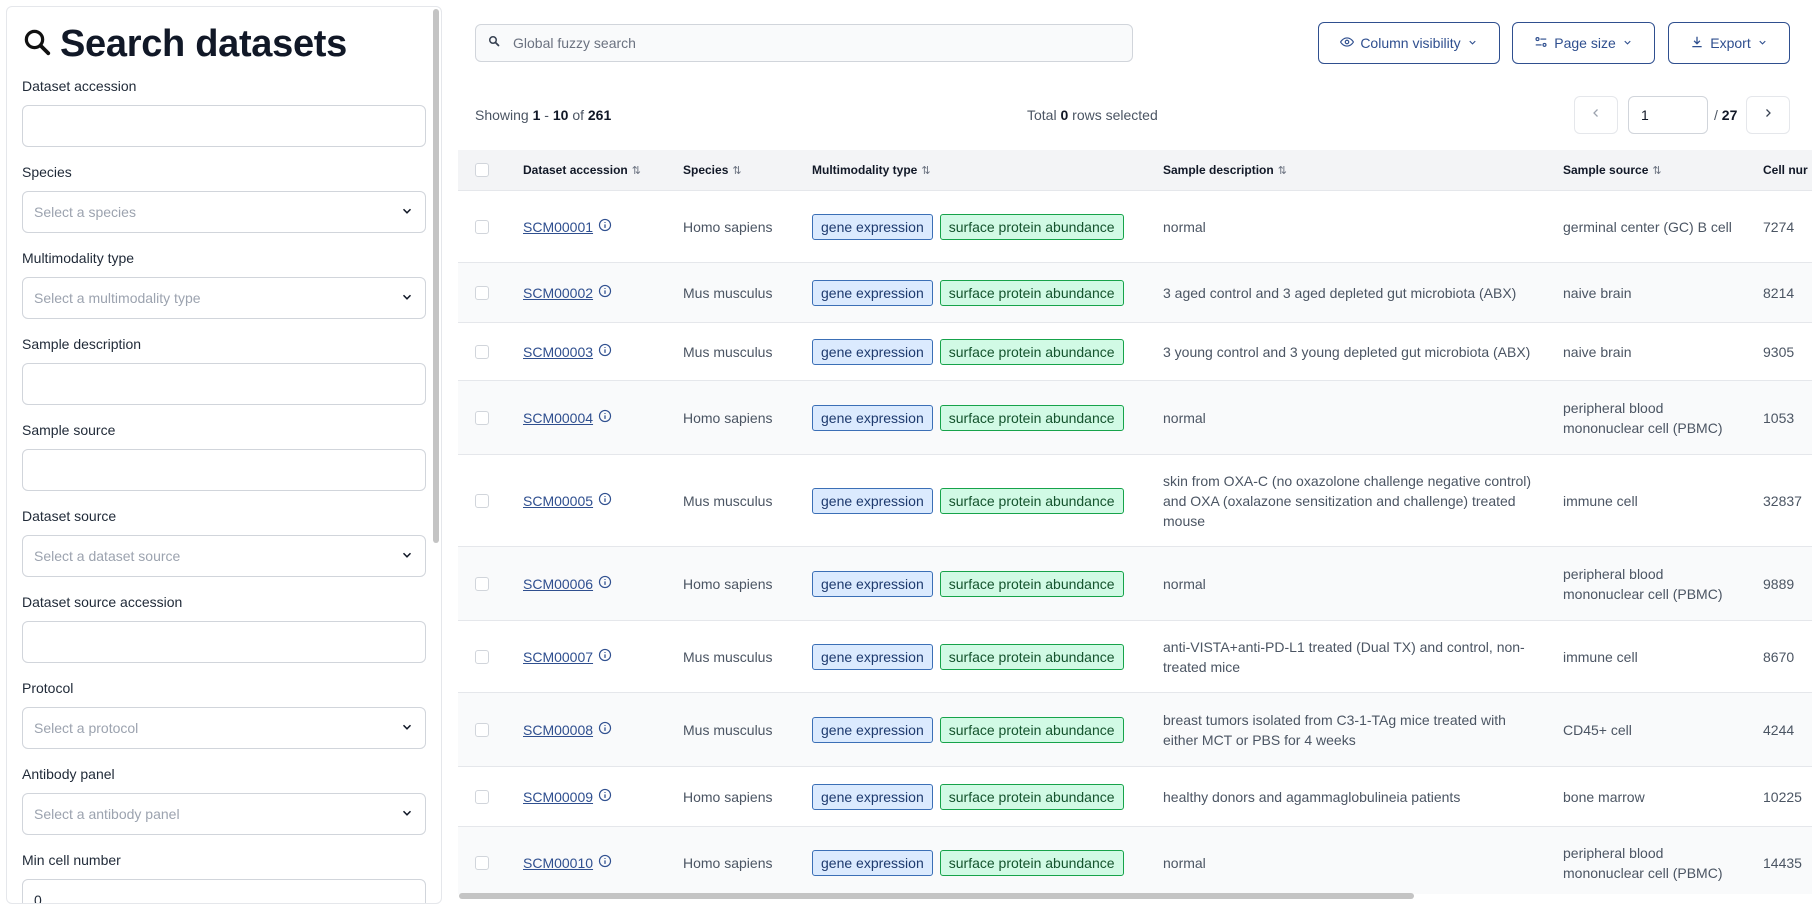  Describe the element at coordinates (558, 657) in the screenshot. I see `accession-text: SCM00007` at that location.